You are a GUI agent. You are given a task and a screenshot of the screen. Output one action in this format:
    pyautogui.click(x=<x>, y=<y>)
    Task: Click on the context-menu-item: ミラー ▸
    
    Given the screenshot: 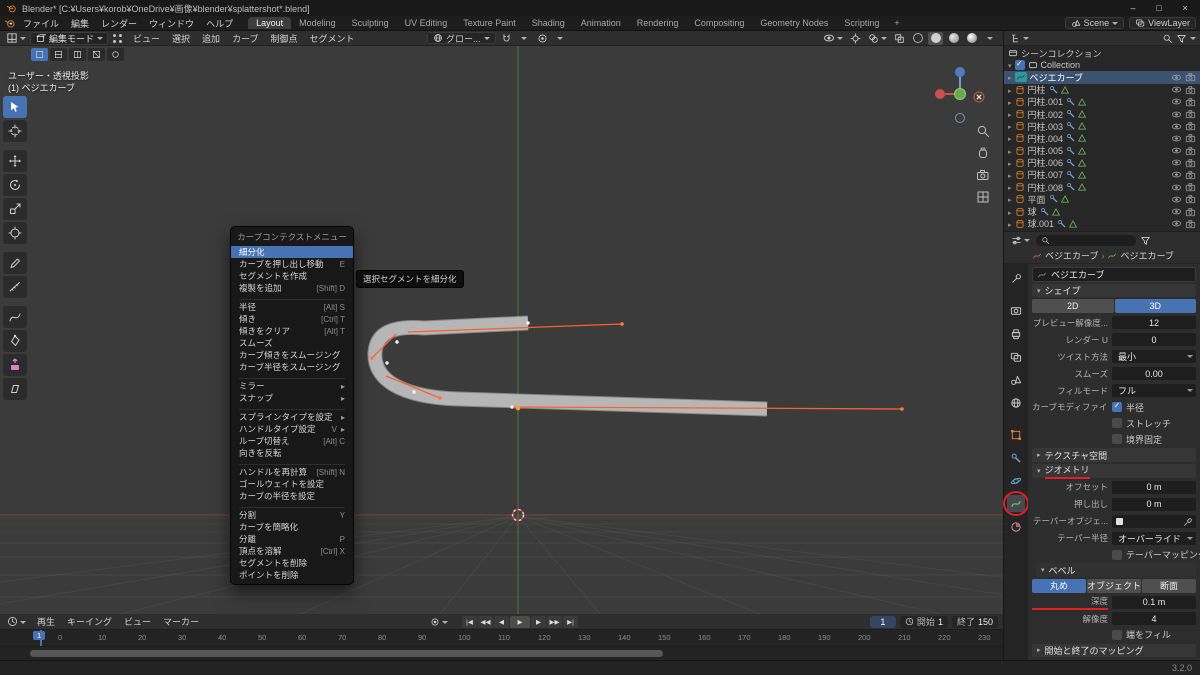 What is the action you would take?
    pyautogui.click(x=292, y=386)
    